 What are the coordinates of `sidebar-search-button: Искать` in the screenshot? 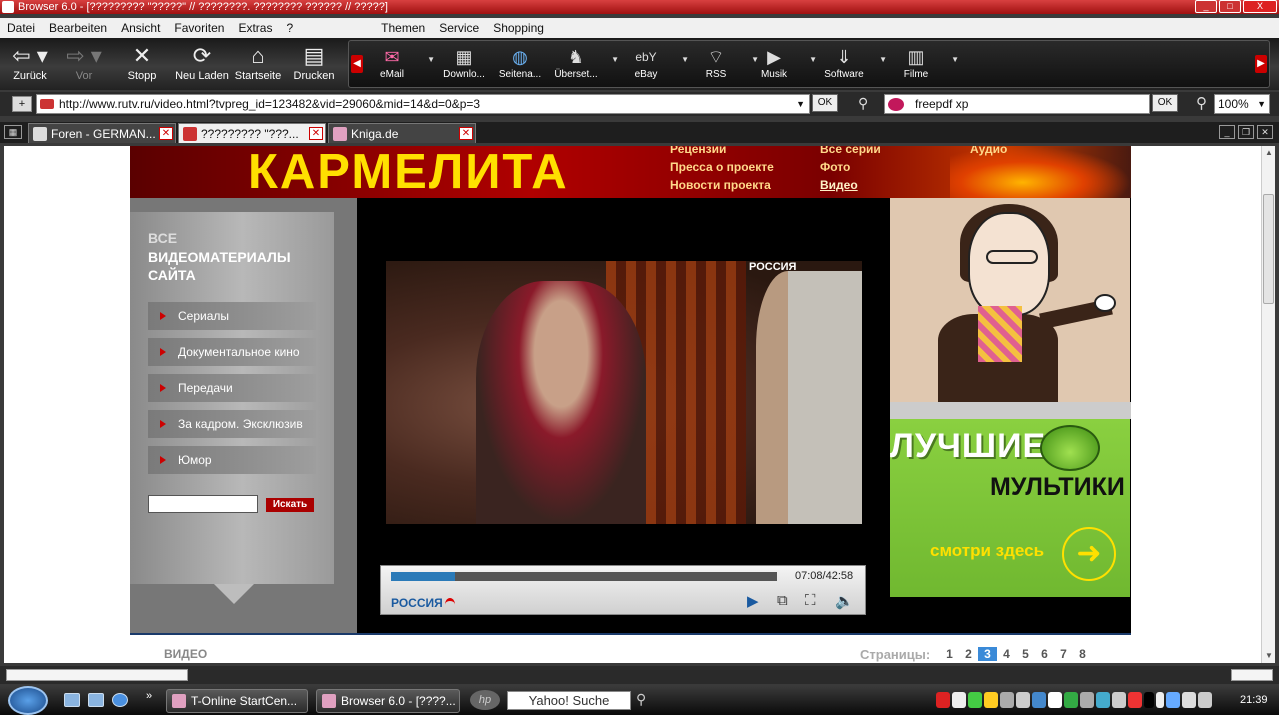 It's located at (290, 505).